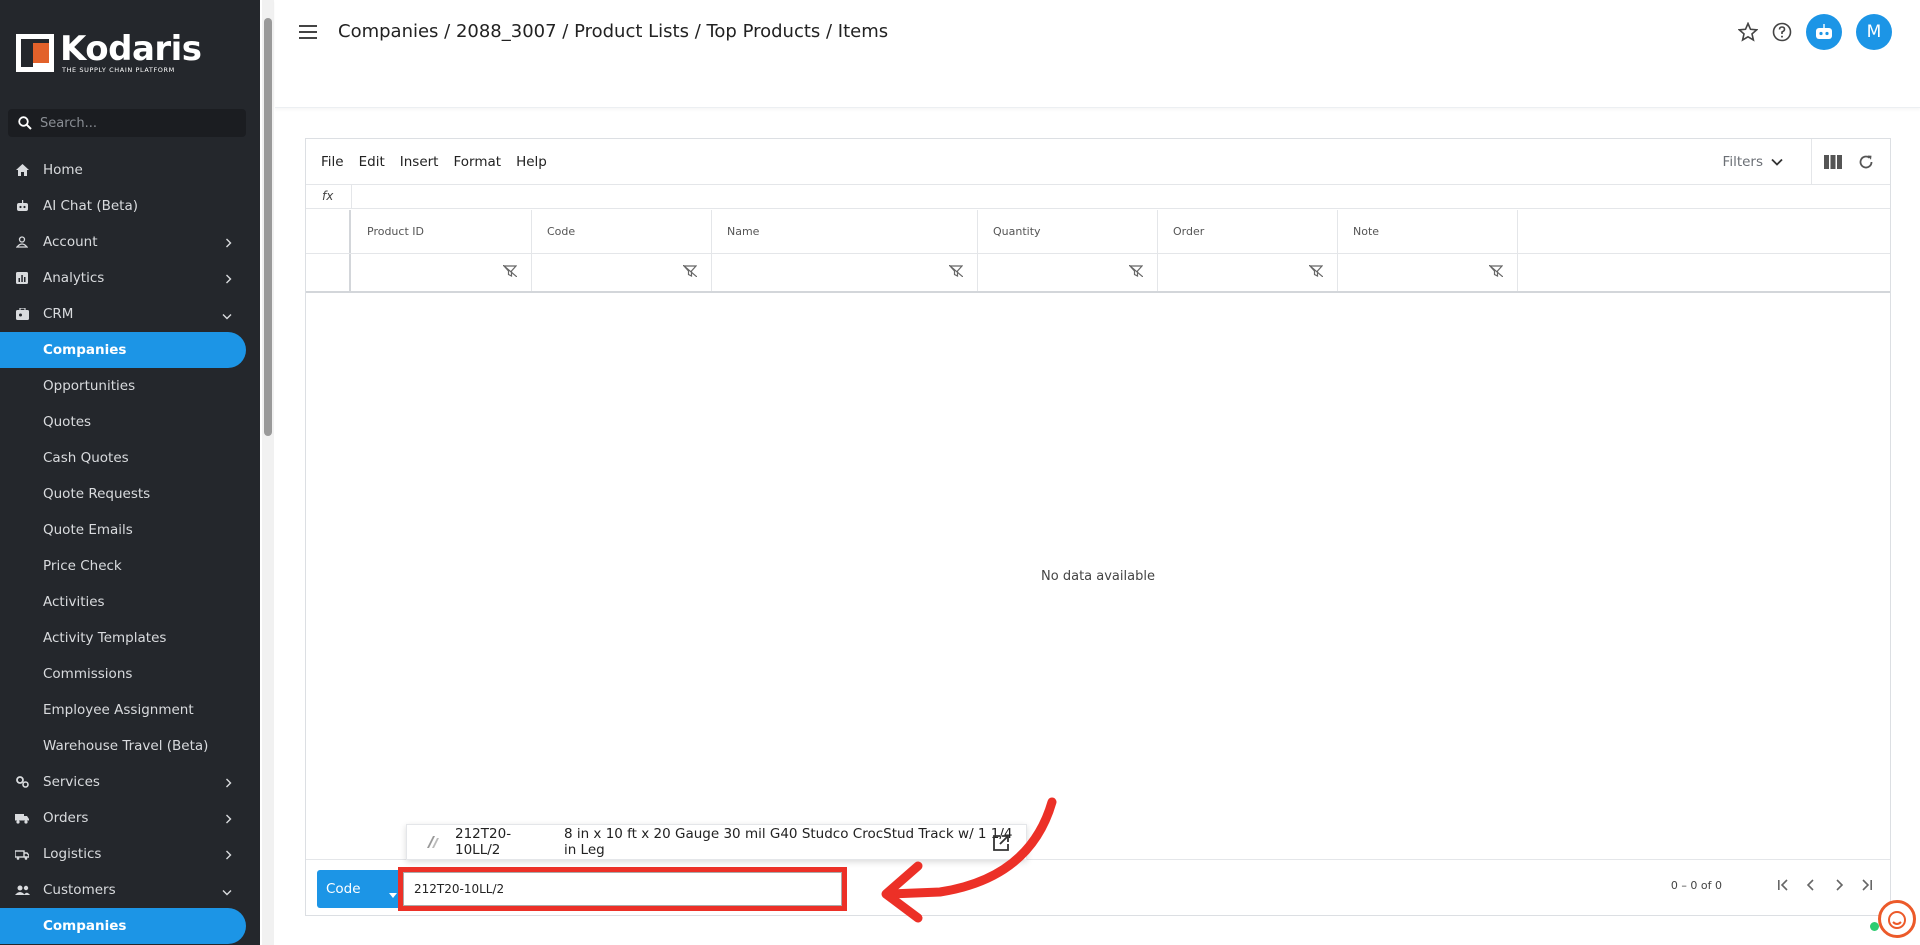  Describe the element at coordinates (1811, 885) in the screenshot. I see `prev-page-icon` at that location.